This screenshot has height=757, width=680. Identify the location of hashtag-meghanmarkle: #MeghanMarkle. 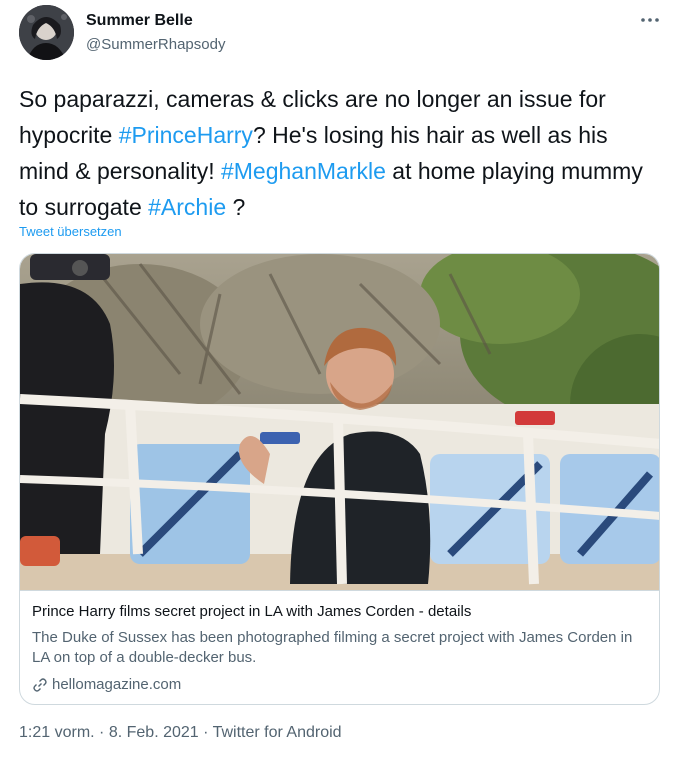
(303, 171).